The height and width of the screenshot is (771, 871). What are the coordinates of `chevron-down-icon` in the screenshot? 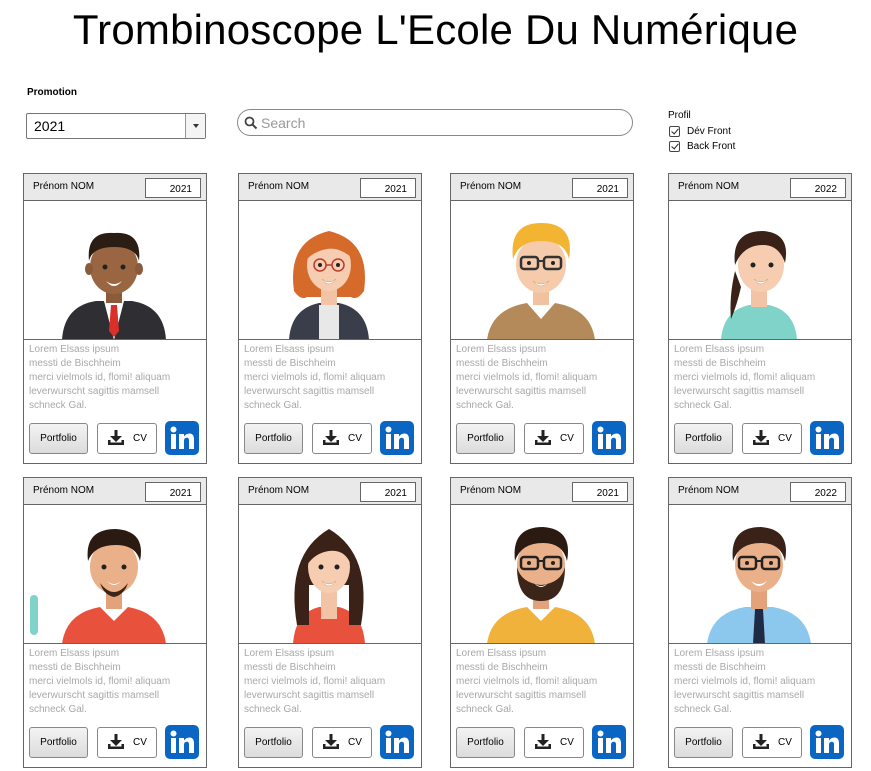 It's located at (195, 126).